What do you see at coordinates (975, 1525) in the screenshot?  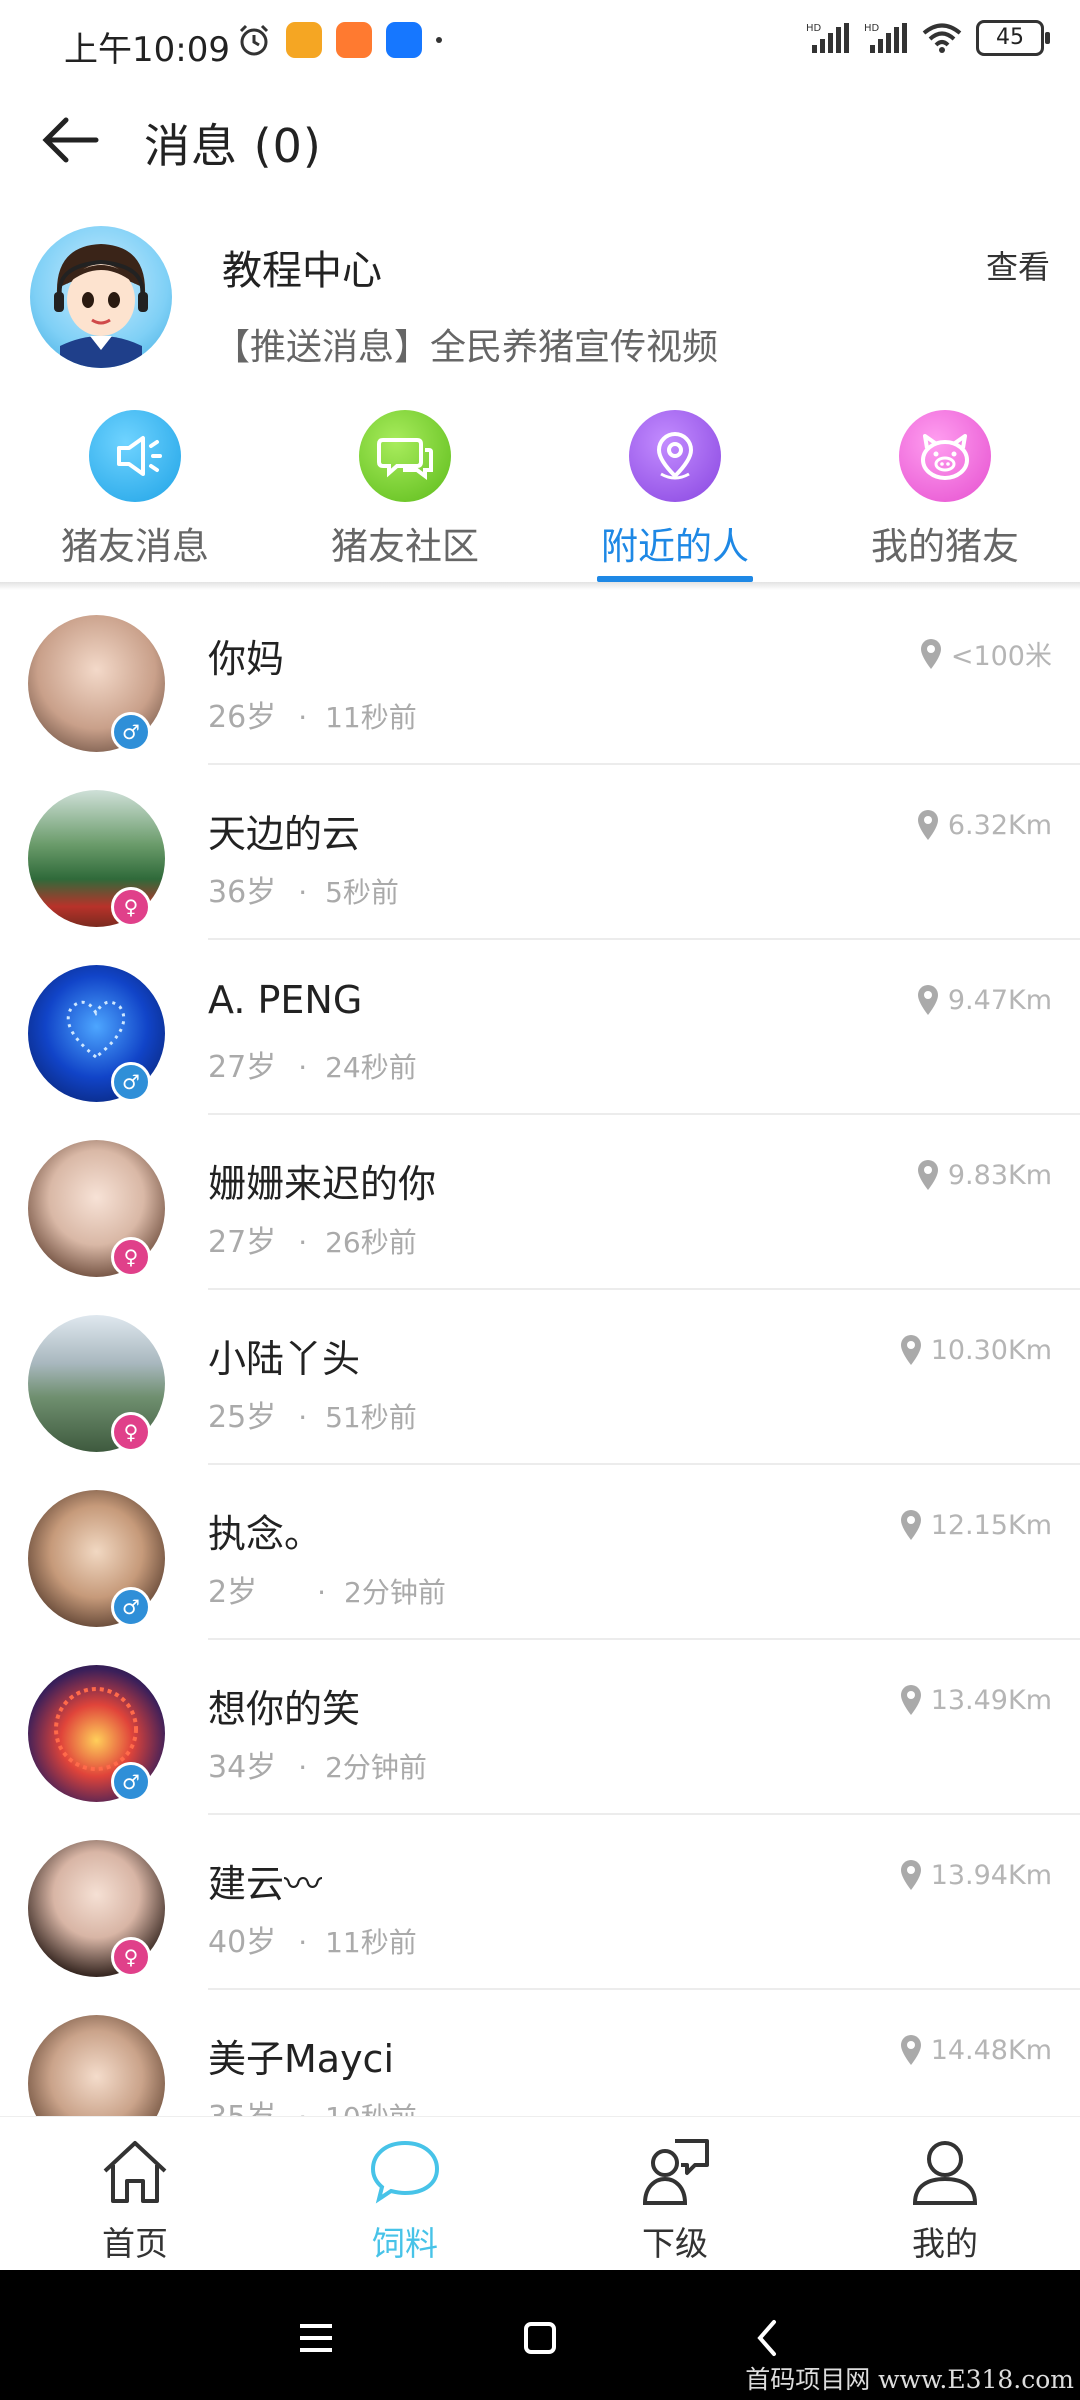 I see `distance: 12.15Km` at bounding box center [975, 1525].